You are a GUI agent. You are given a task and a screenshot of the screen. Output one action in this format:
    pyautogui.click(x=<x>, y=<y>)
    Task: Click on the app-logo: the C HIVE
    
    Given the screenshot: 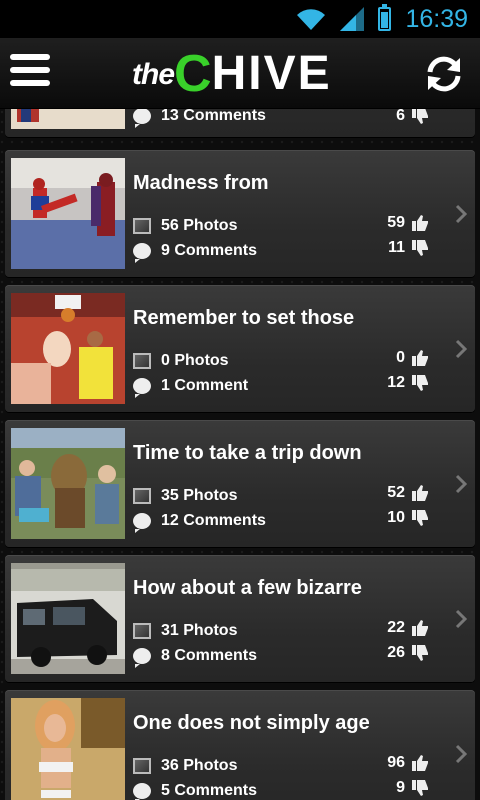 What is the action you would take?
    pyautogui.click(x=232, y=73)
    